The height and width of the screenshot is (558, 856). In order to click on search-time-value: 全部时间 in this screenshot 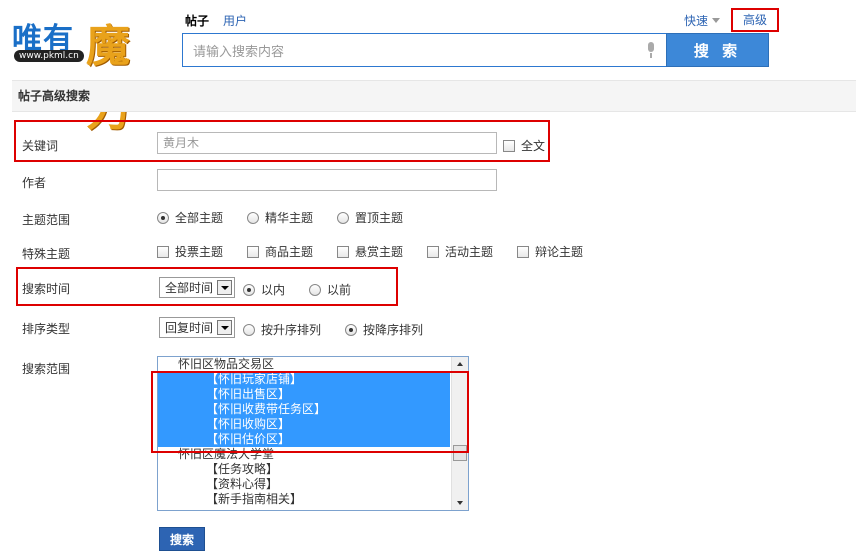, I will do `click(189, 288)`.